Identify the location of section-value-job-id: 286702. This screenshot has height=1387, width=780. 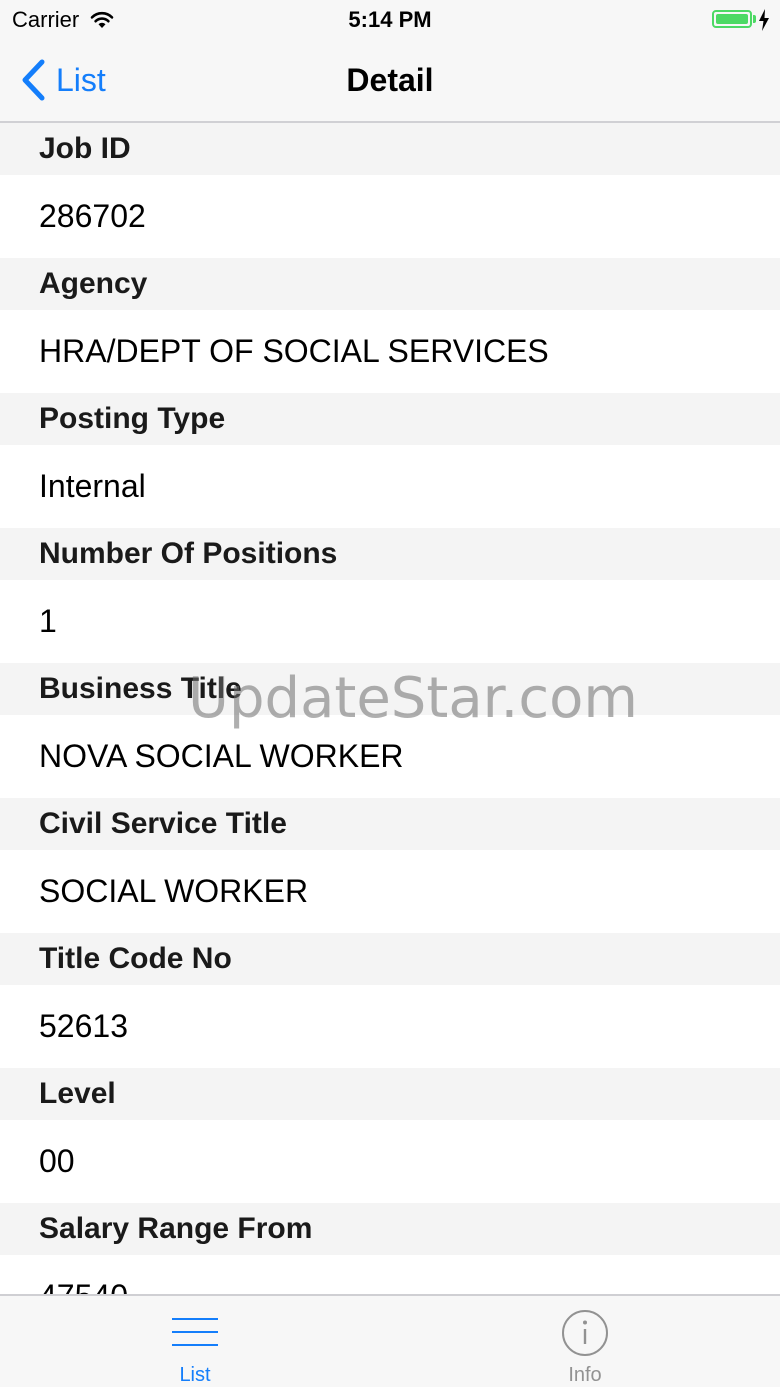
(390, 216).